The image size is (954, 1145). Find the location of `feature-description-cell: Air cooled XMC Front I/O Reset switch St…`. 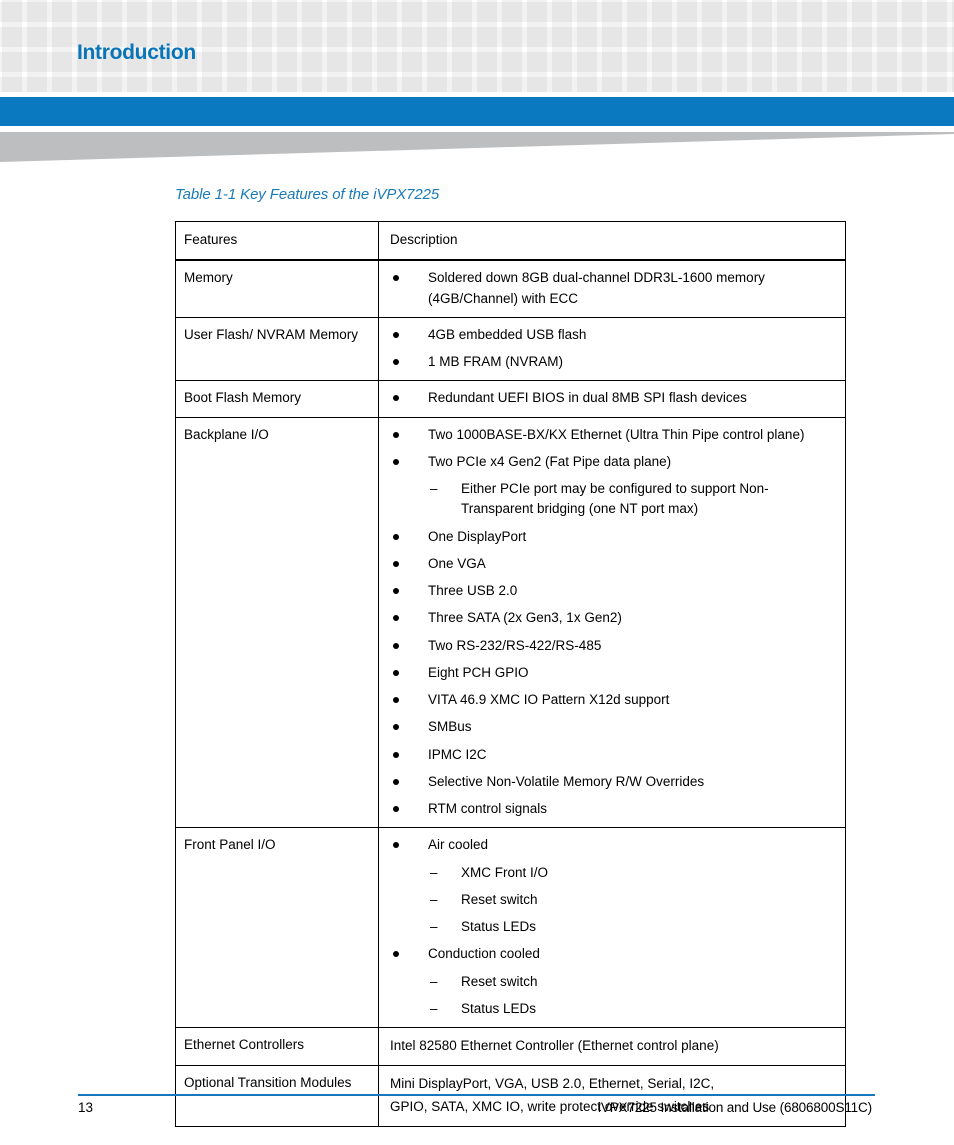

feature-description-cell: Air cooled XMC Front I/O Reset switch St… is located at coordinates (612, 927).